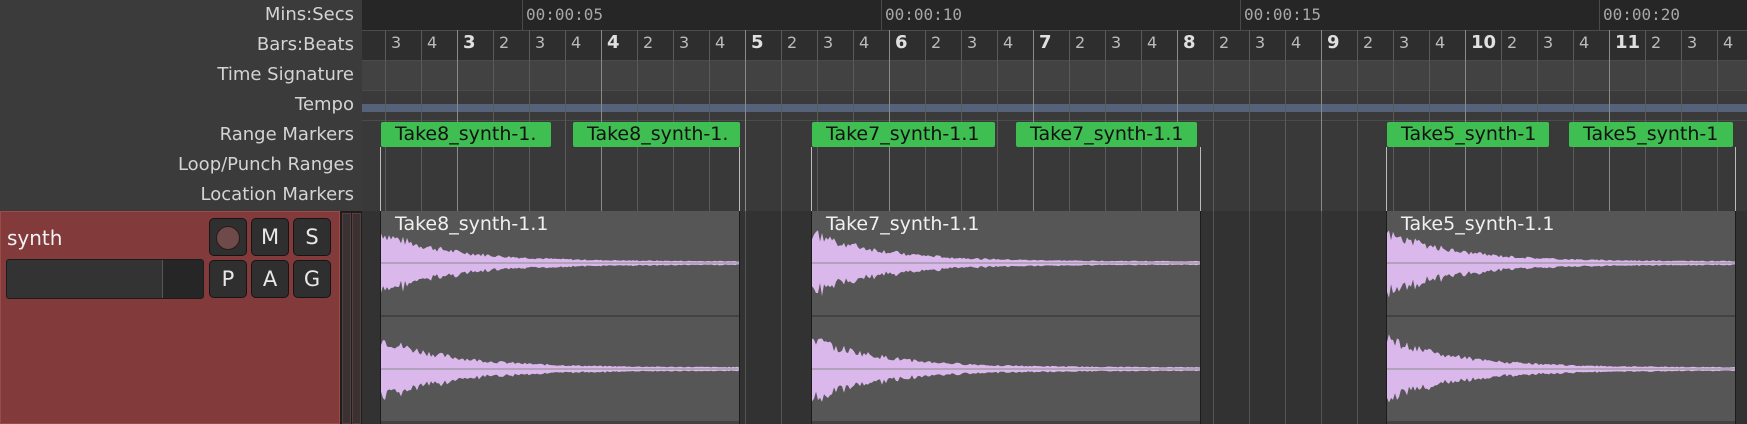 The image size is (1747, 424). Describe the element at coordinates (312, 279) in the screenshot. I see `group-button: G` at that location.